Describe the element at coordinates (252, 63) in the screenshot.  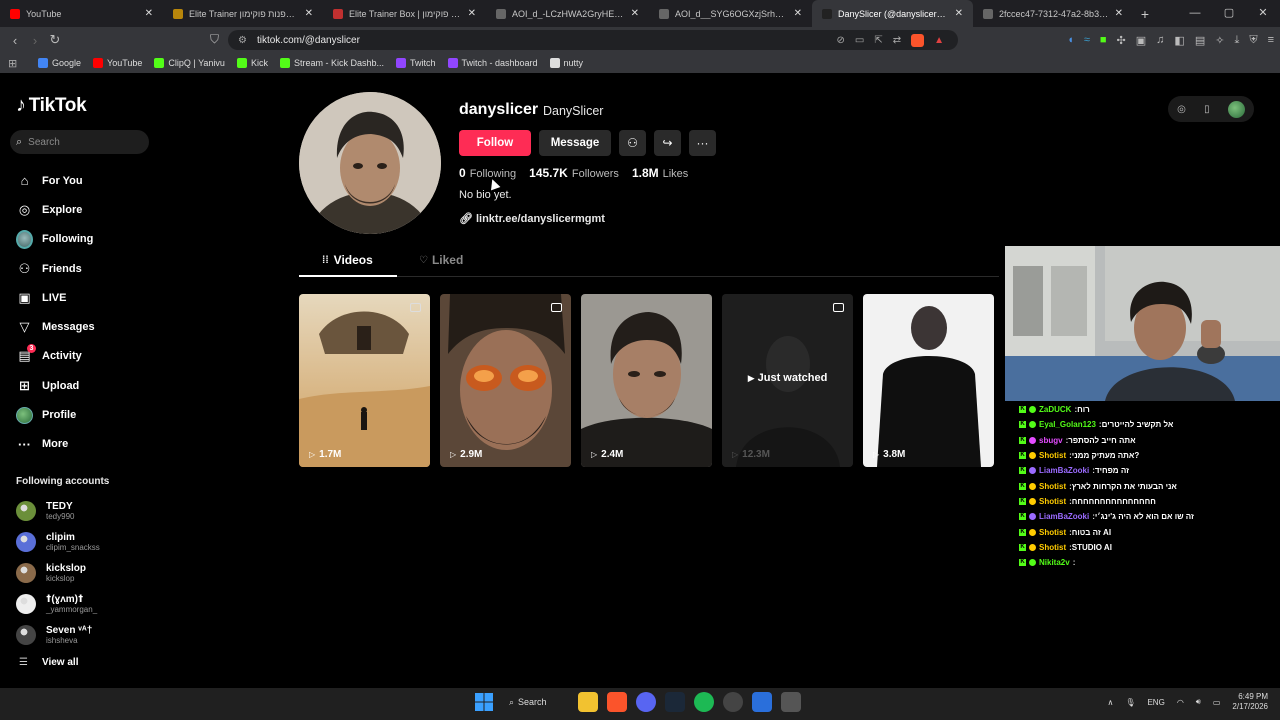
I see `bookmark-item: Kick` at that location.